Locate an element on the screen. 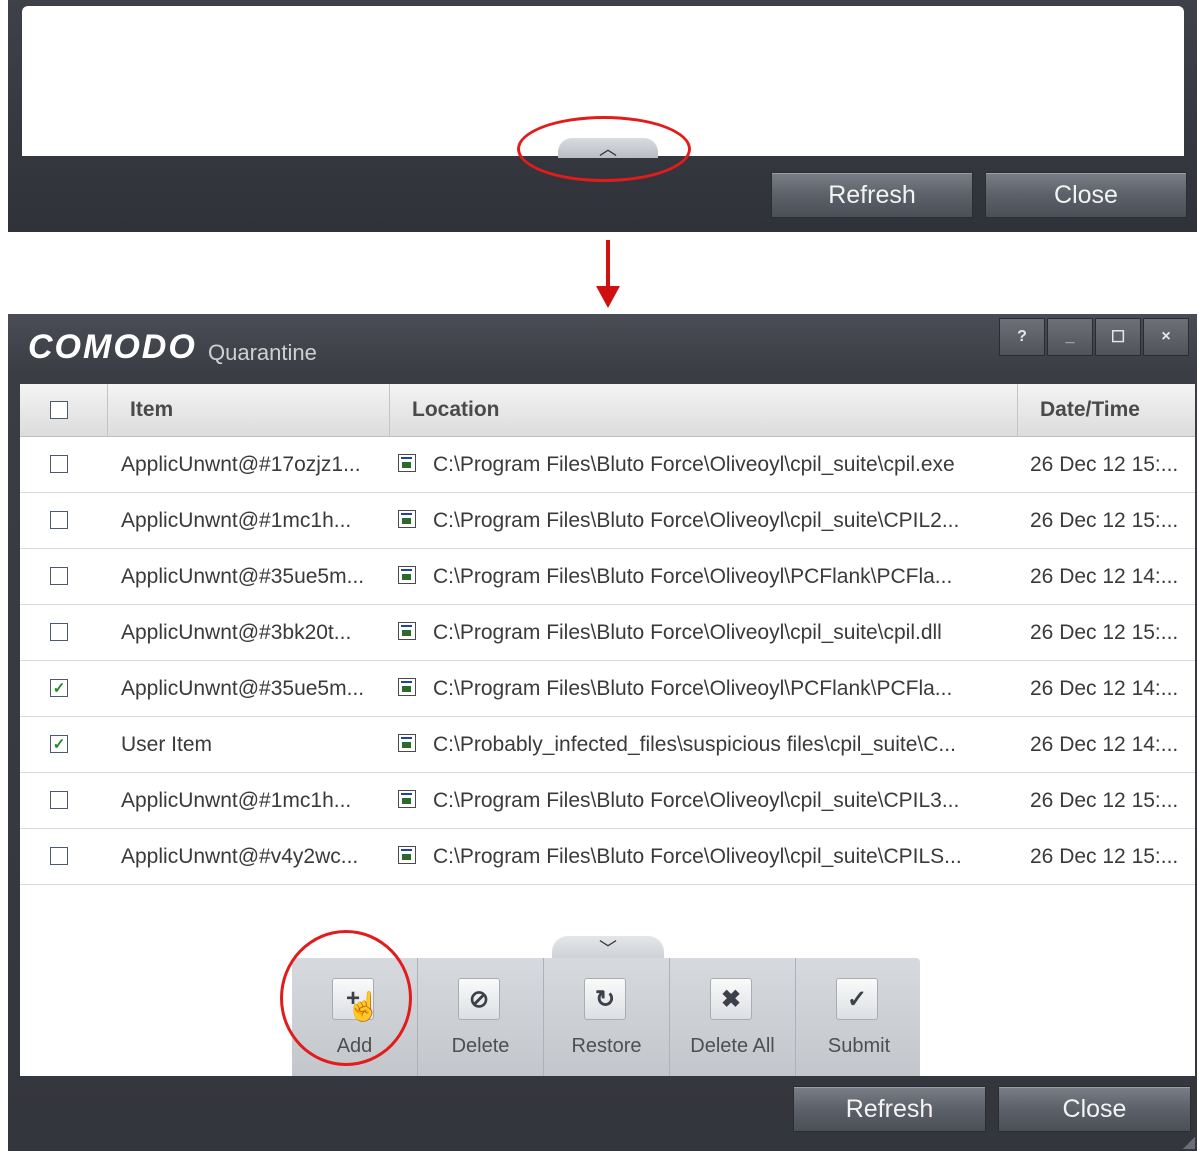  delete-all-button: ✖ Delete All is located at coordinates (733, 1017).